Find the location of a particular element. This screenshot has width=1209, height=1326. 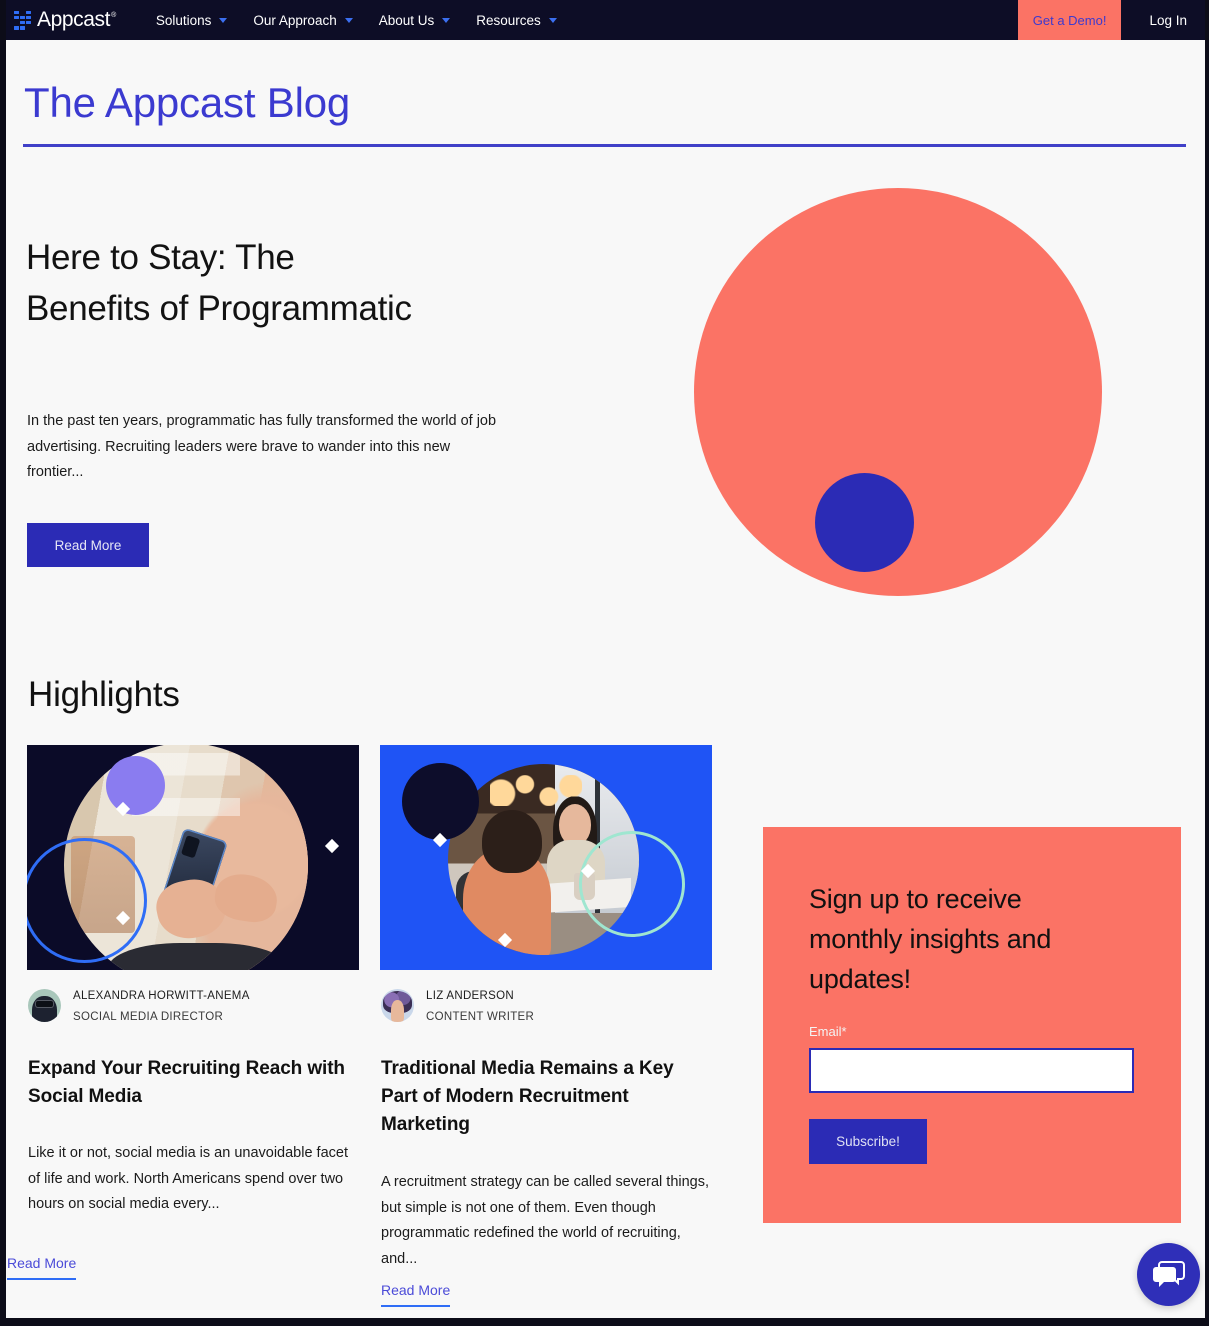

decorative-diamond is located at coordinates (332, 846).